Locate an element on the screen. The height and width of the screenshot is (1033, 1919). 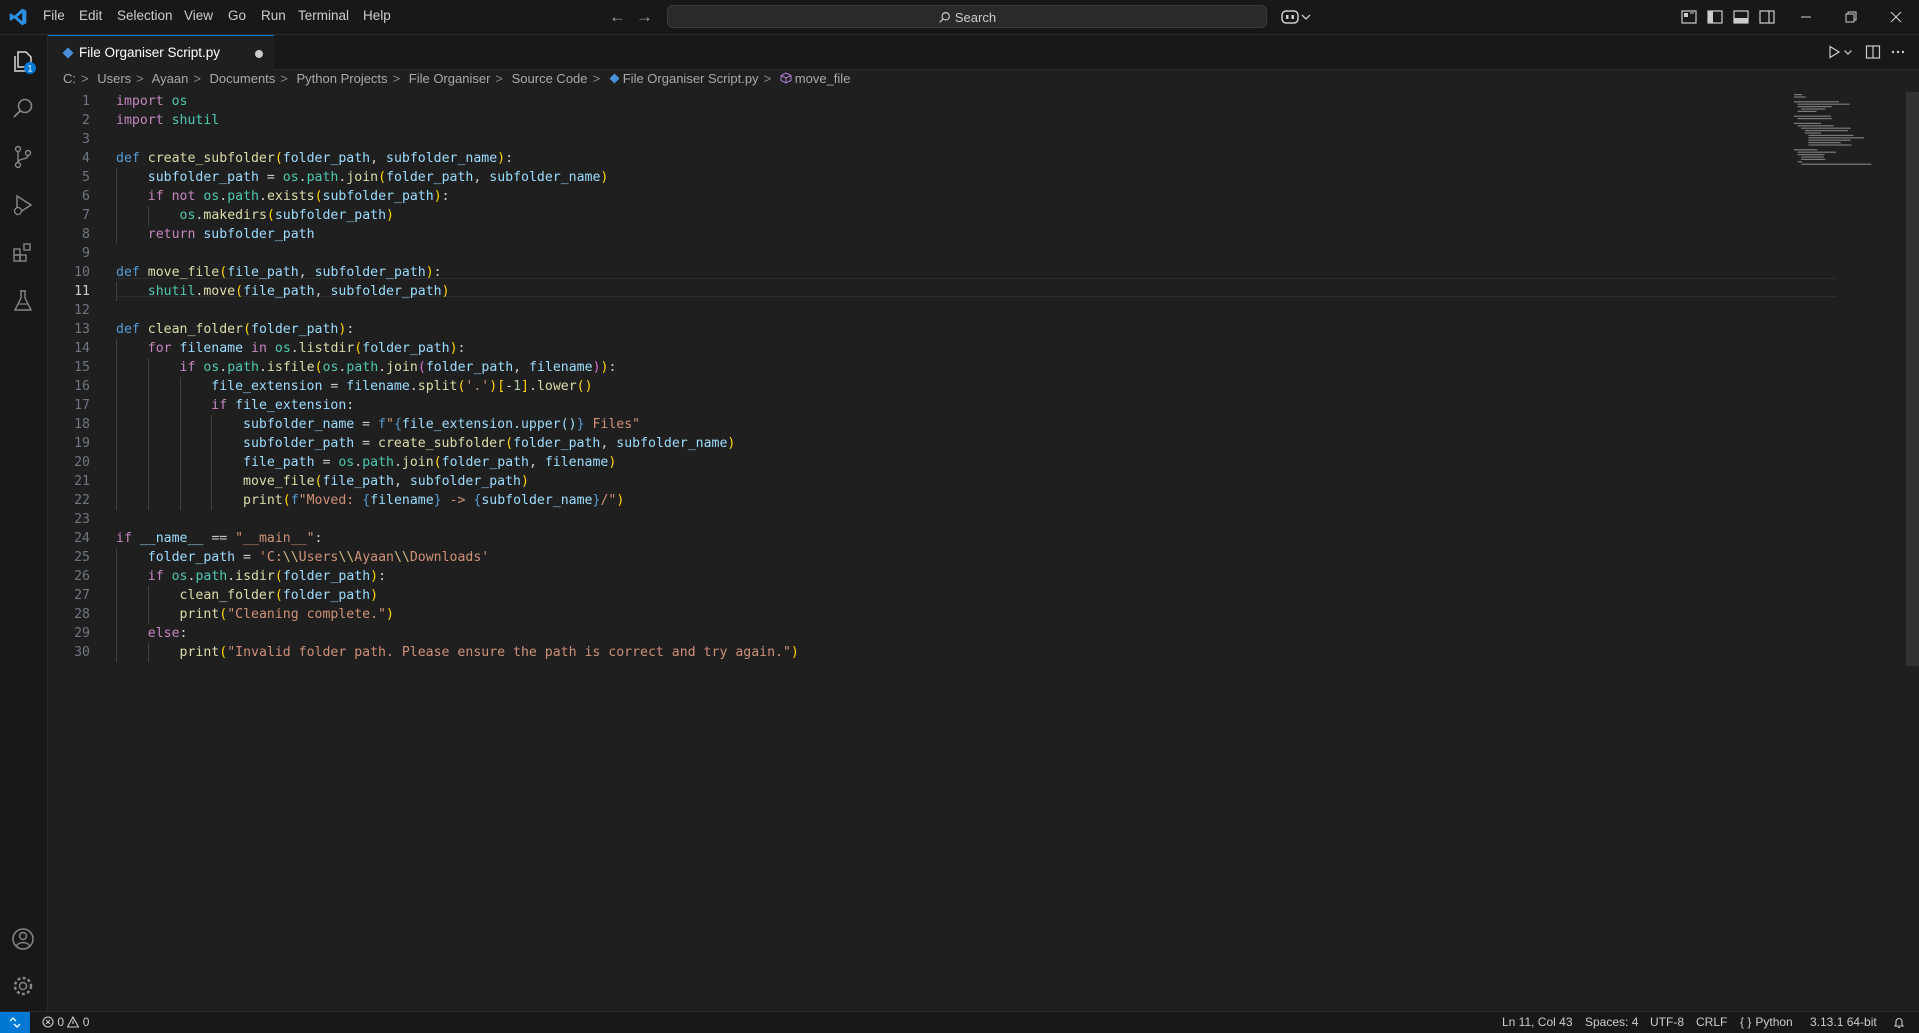
code-line: 21 move_file(file_path, subfolder_path) is located at coordinates (918, 481).